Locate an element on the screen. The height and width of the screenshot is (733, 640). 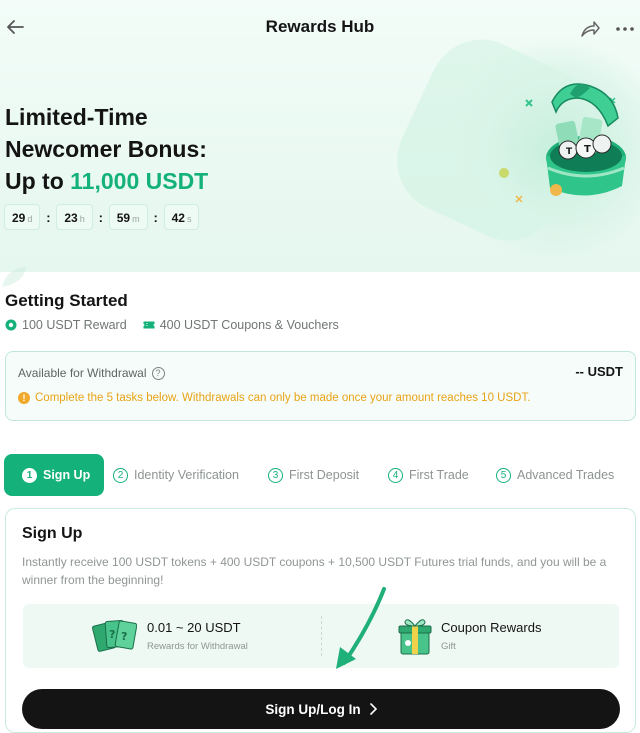
ticket-icon is located at coordinates (149, 325).